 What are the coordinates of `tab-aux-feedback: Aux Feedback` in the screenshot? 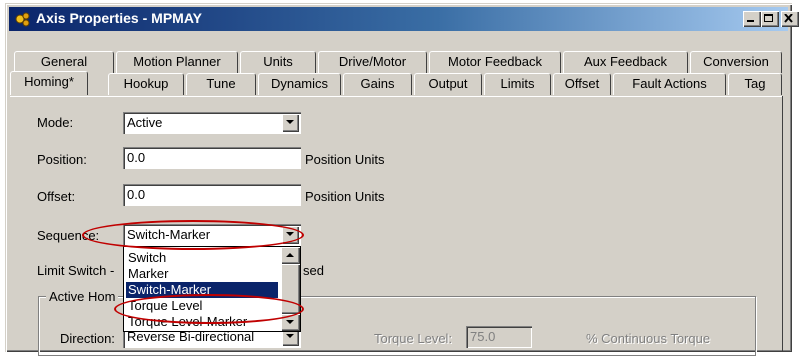 It's located at (625, 62).